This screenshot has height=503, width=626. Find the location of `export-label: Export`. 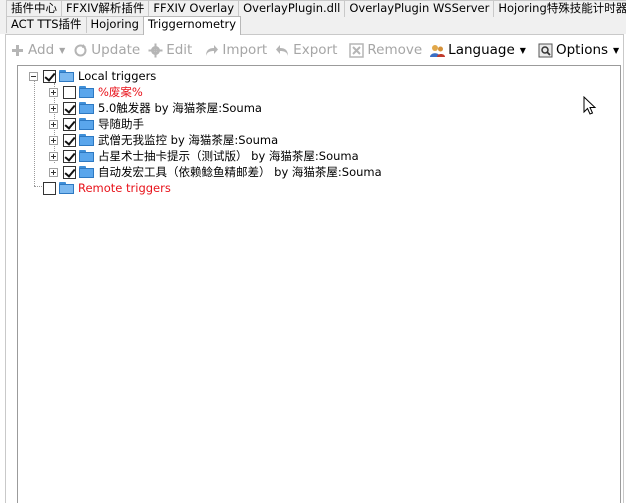

export-label: Export is located at coordinates (315, 50).